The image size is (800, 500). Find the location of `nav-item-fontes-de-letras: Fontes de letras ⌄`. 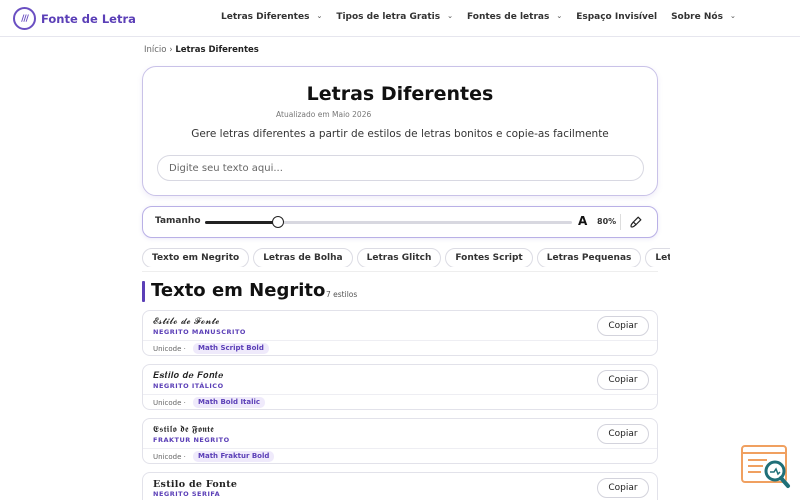

nav-item-fontes-de-letras: Fontes de letras ⌄ is located at coordinates (514, 17).